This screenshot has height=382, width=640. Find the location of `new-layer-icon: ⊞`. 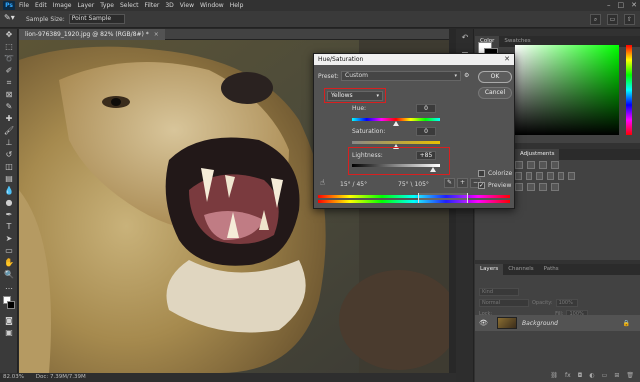

new-layer-icon: ⊞ is located at coordinates (616, 377).